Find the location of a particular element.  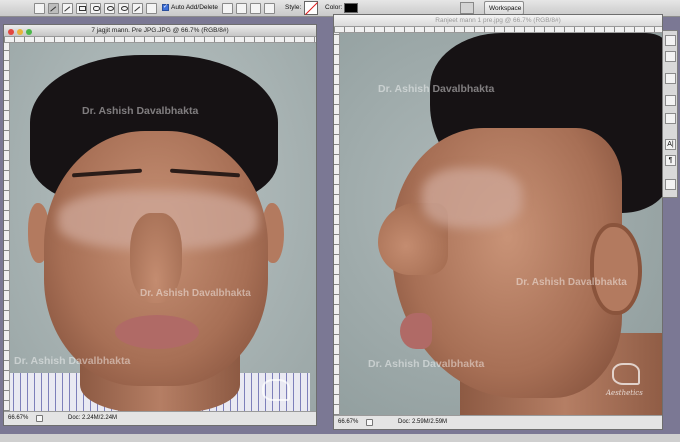

path-add-button is located at coordinates (227, 8).